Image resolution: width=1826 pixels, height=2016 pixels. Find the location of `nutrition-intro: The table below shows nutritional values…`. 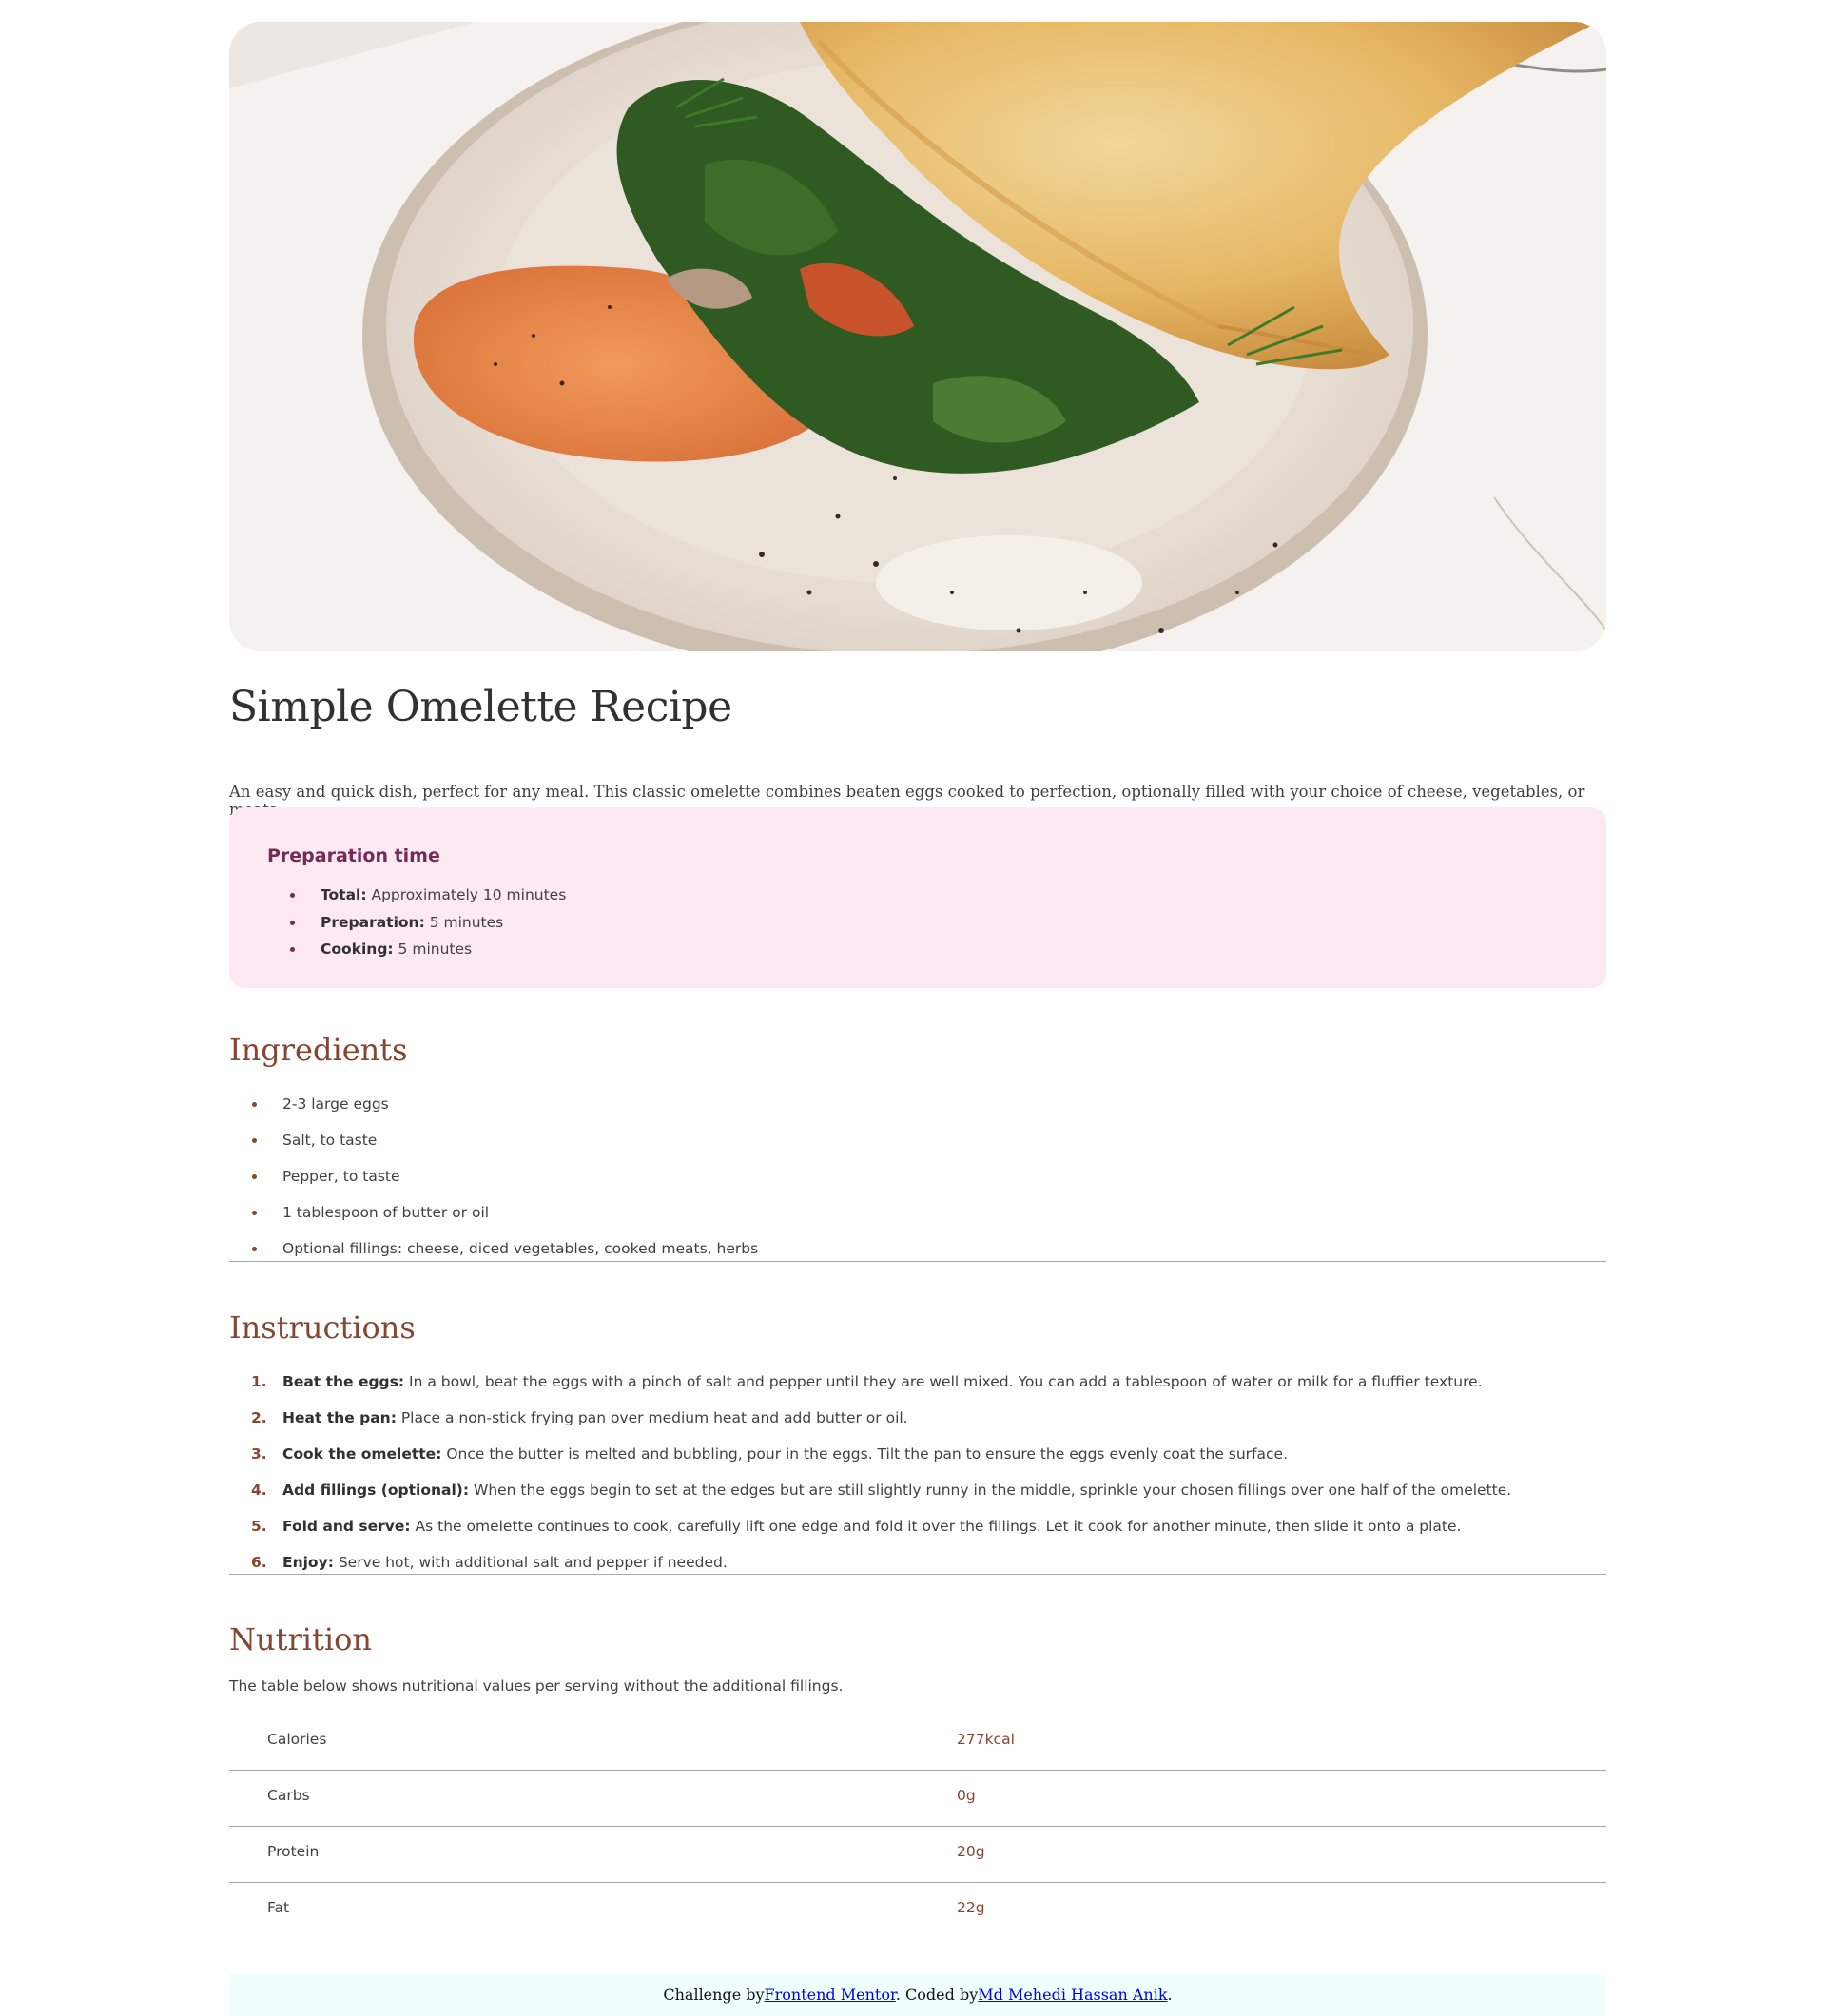

nutrition-intro: The table below shows nutritional values… is located at coordinates (536, 1686).